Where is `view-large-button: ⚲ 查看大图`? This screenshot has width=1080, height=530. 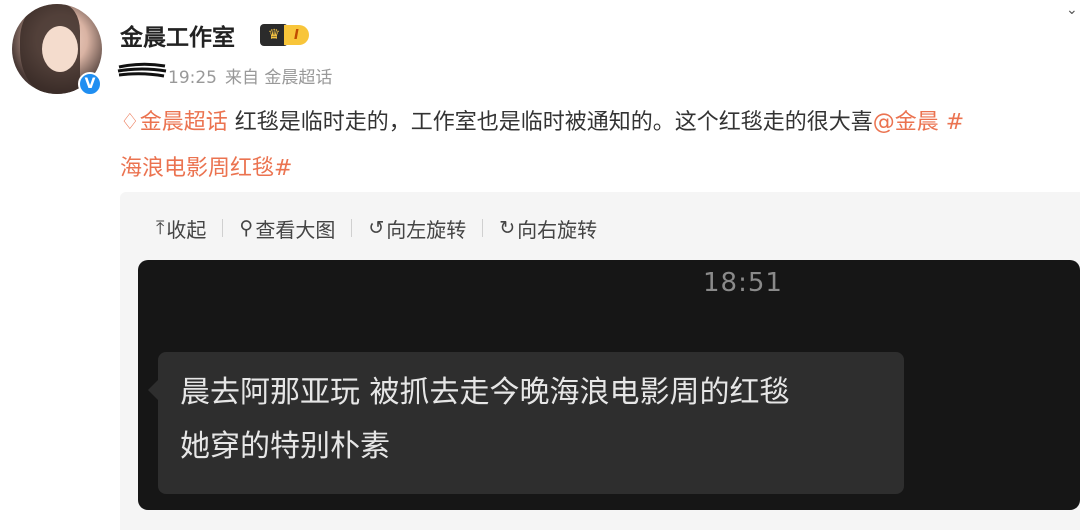
view-large-button: ⚲ 查看大图 is located at coordinates (287, 228).